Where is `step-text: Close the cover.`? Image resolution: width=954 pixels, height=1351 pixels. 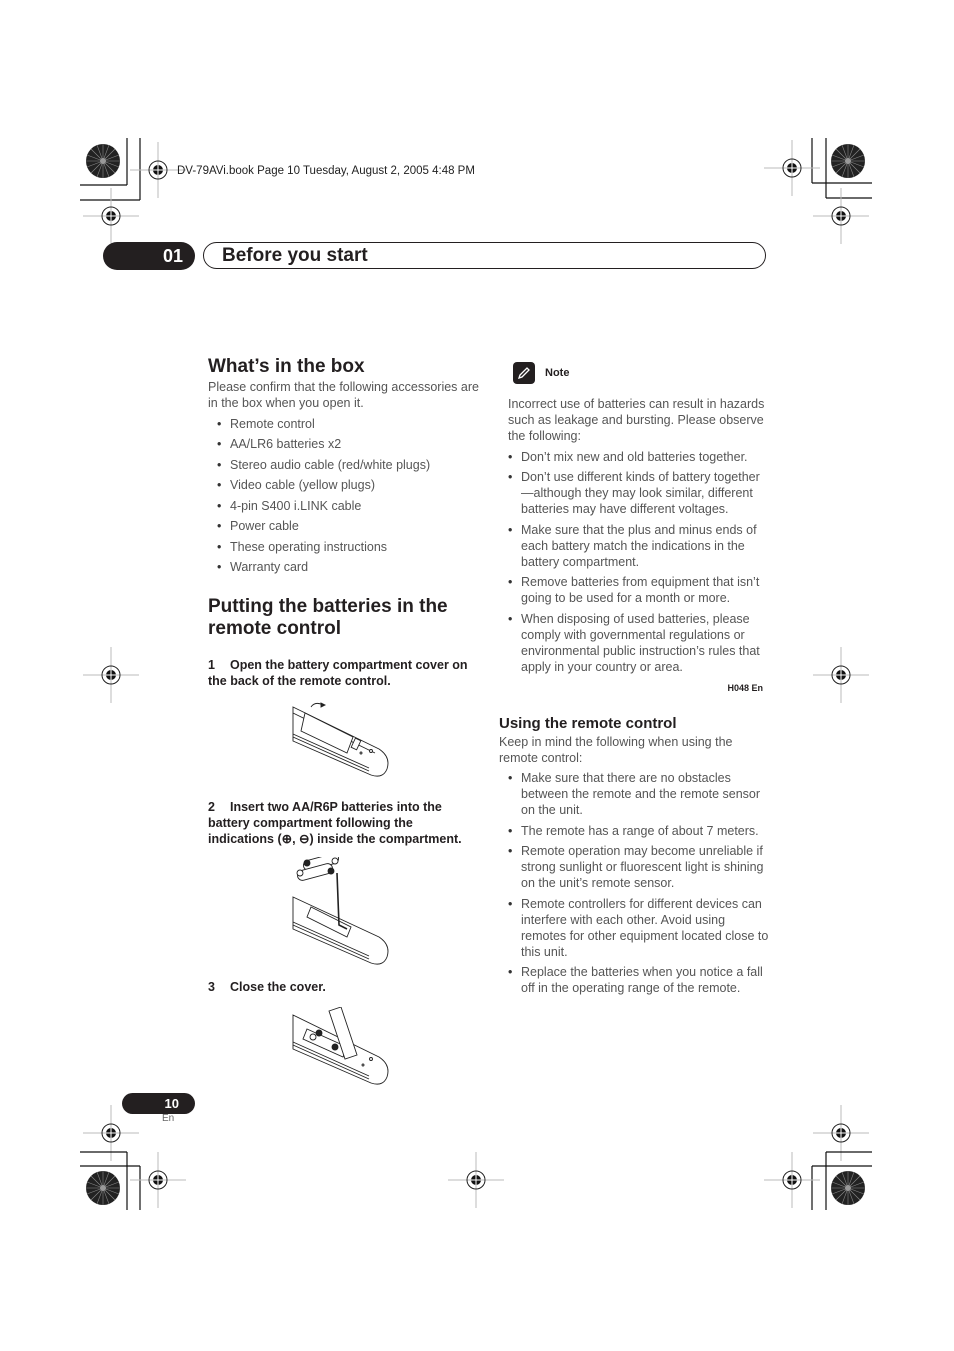 step-text: Close the cover. is located at coordinates (278, 987).